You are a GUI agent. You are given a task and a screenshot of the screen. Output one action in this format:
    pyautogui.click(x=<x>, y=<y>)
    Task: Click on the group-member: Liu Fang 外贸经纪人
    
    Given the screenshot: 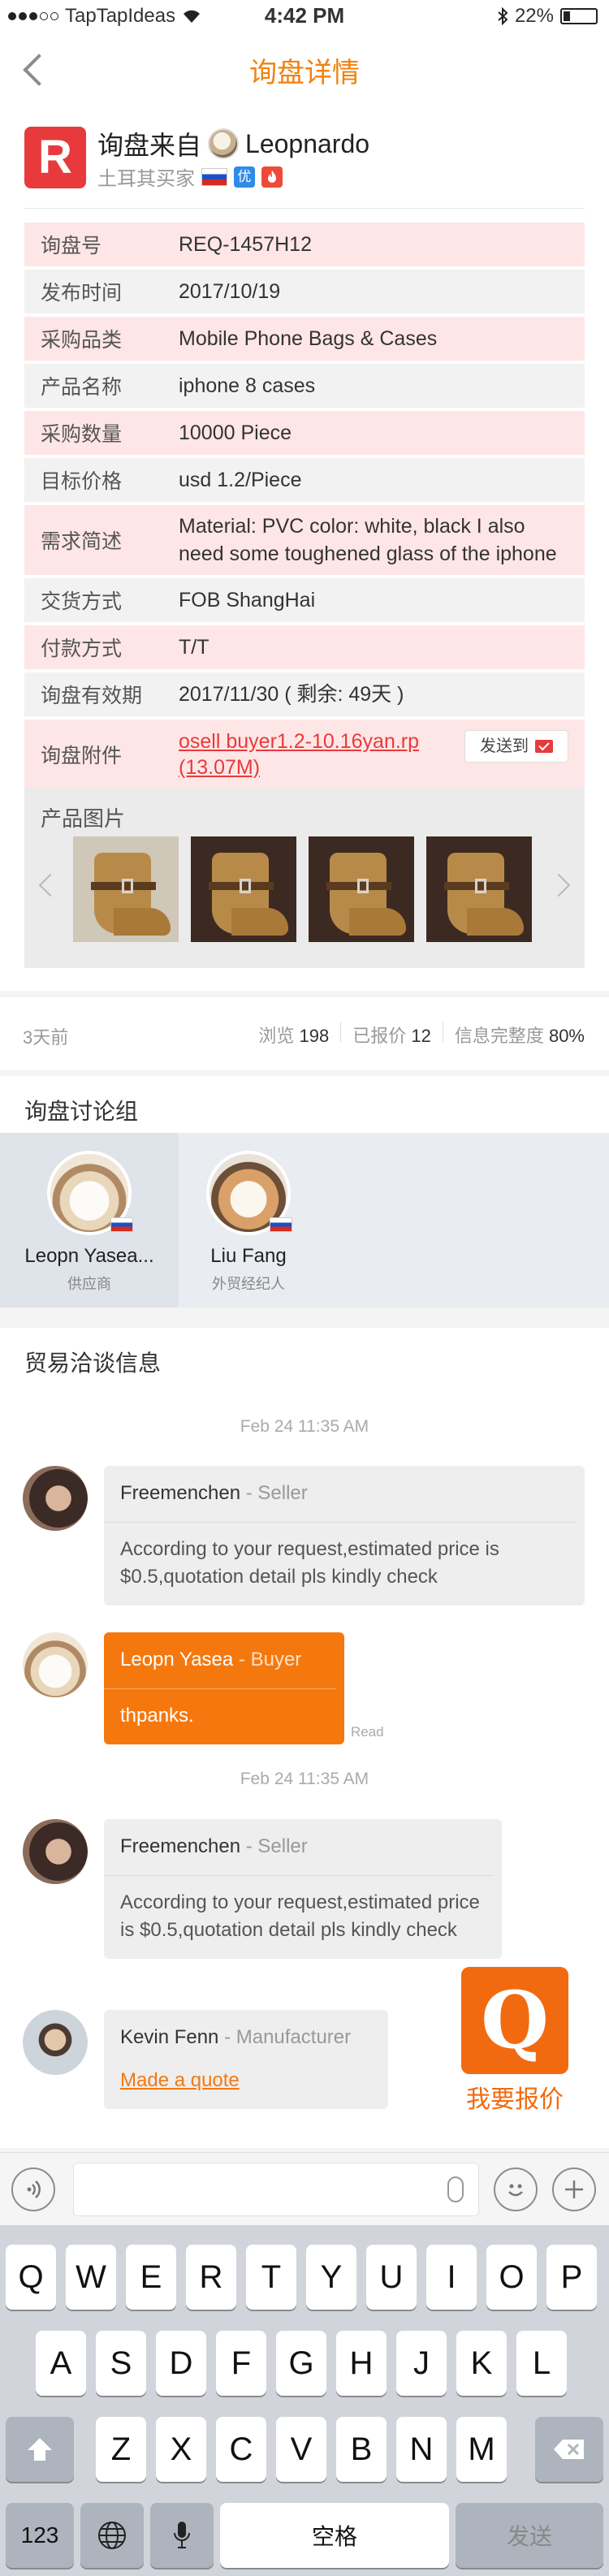 What is the action you would take?
    pyautogui.click(x=249, y=1220)
    